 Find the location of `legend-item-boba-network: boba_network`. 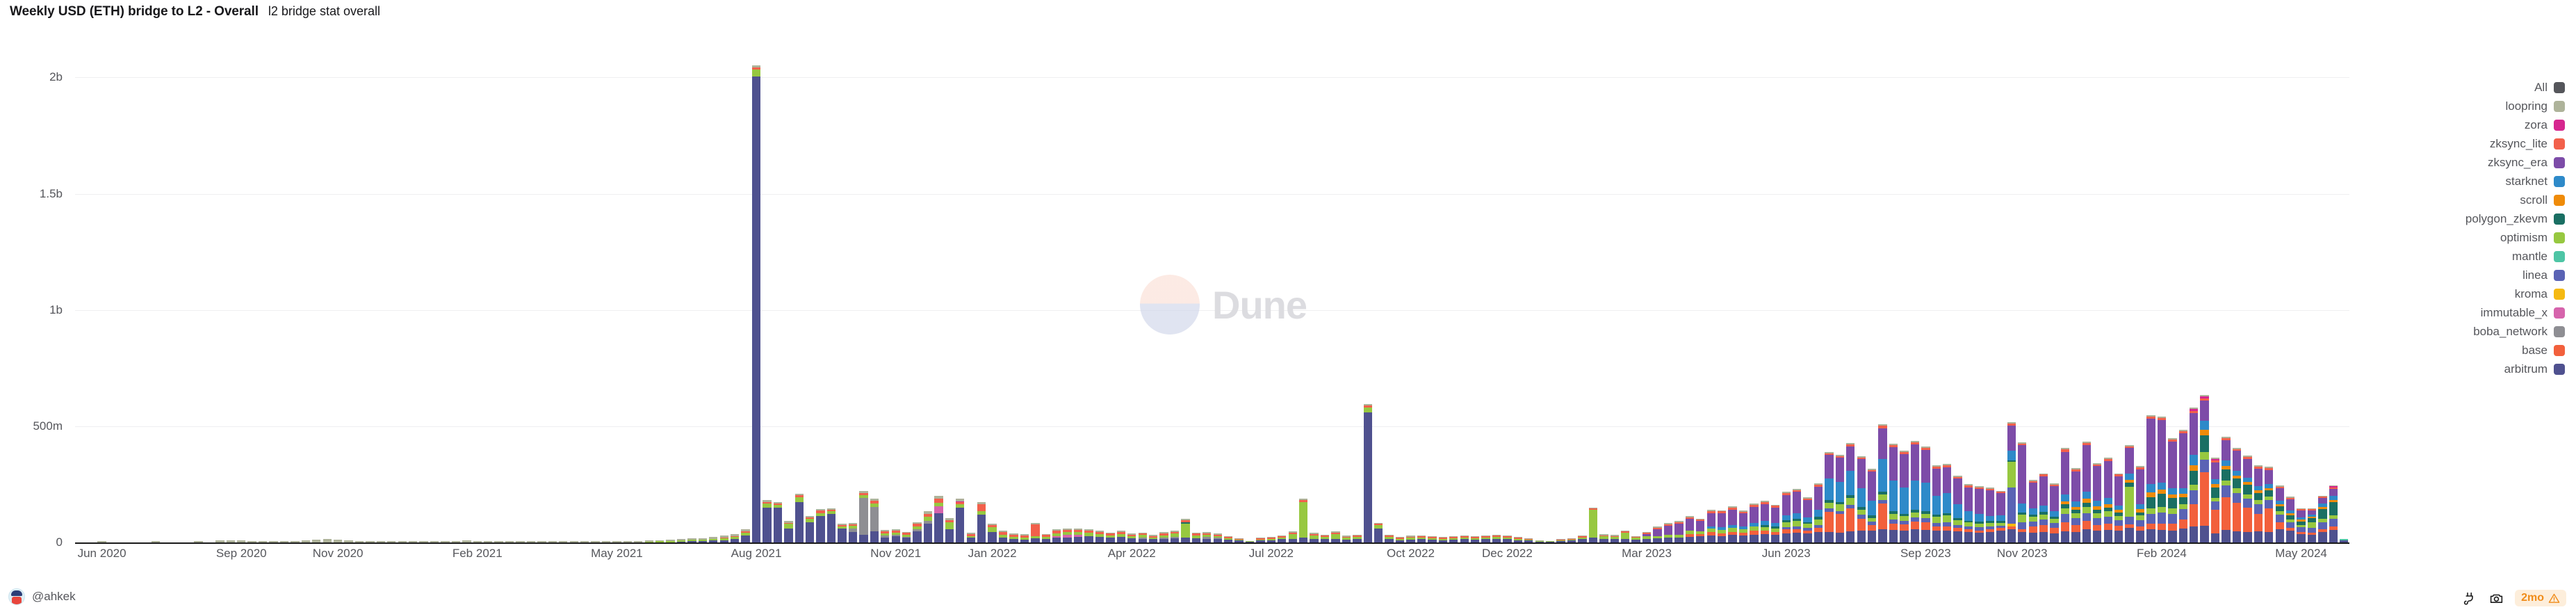

legend-item-boba-network: boba_network is located at coordinates (2519, 331).